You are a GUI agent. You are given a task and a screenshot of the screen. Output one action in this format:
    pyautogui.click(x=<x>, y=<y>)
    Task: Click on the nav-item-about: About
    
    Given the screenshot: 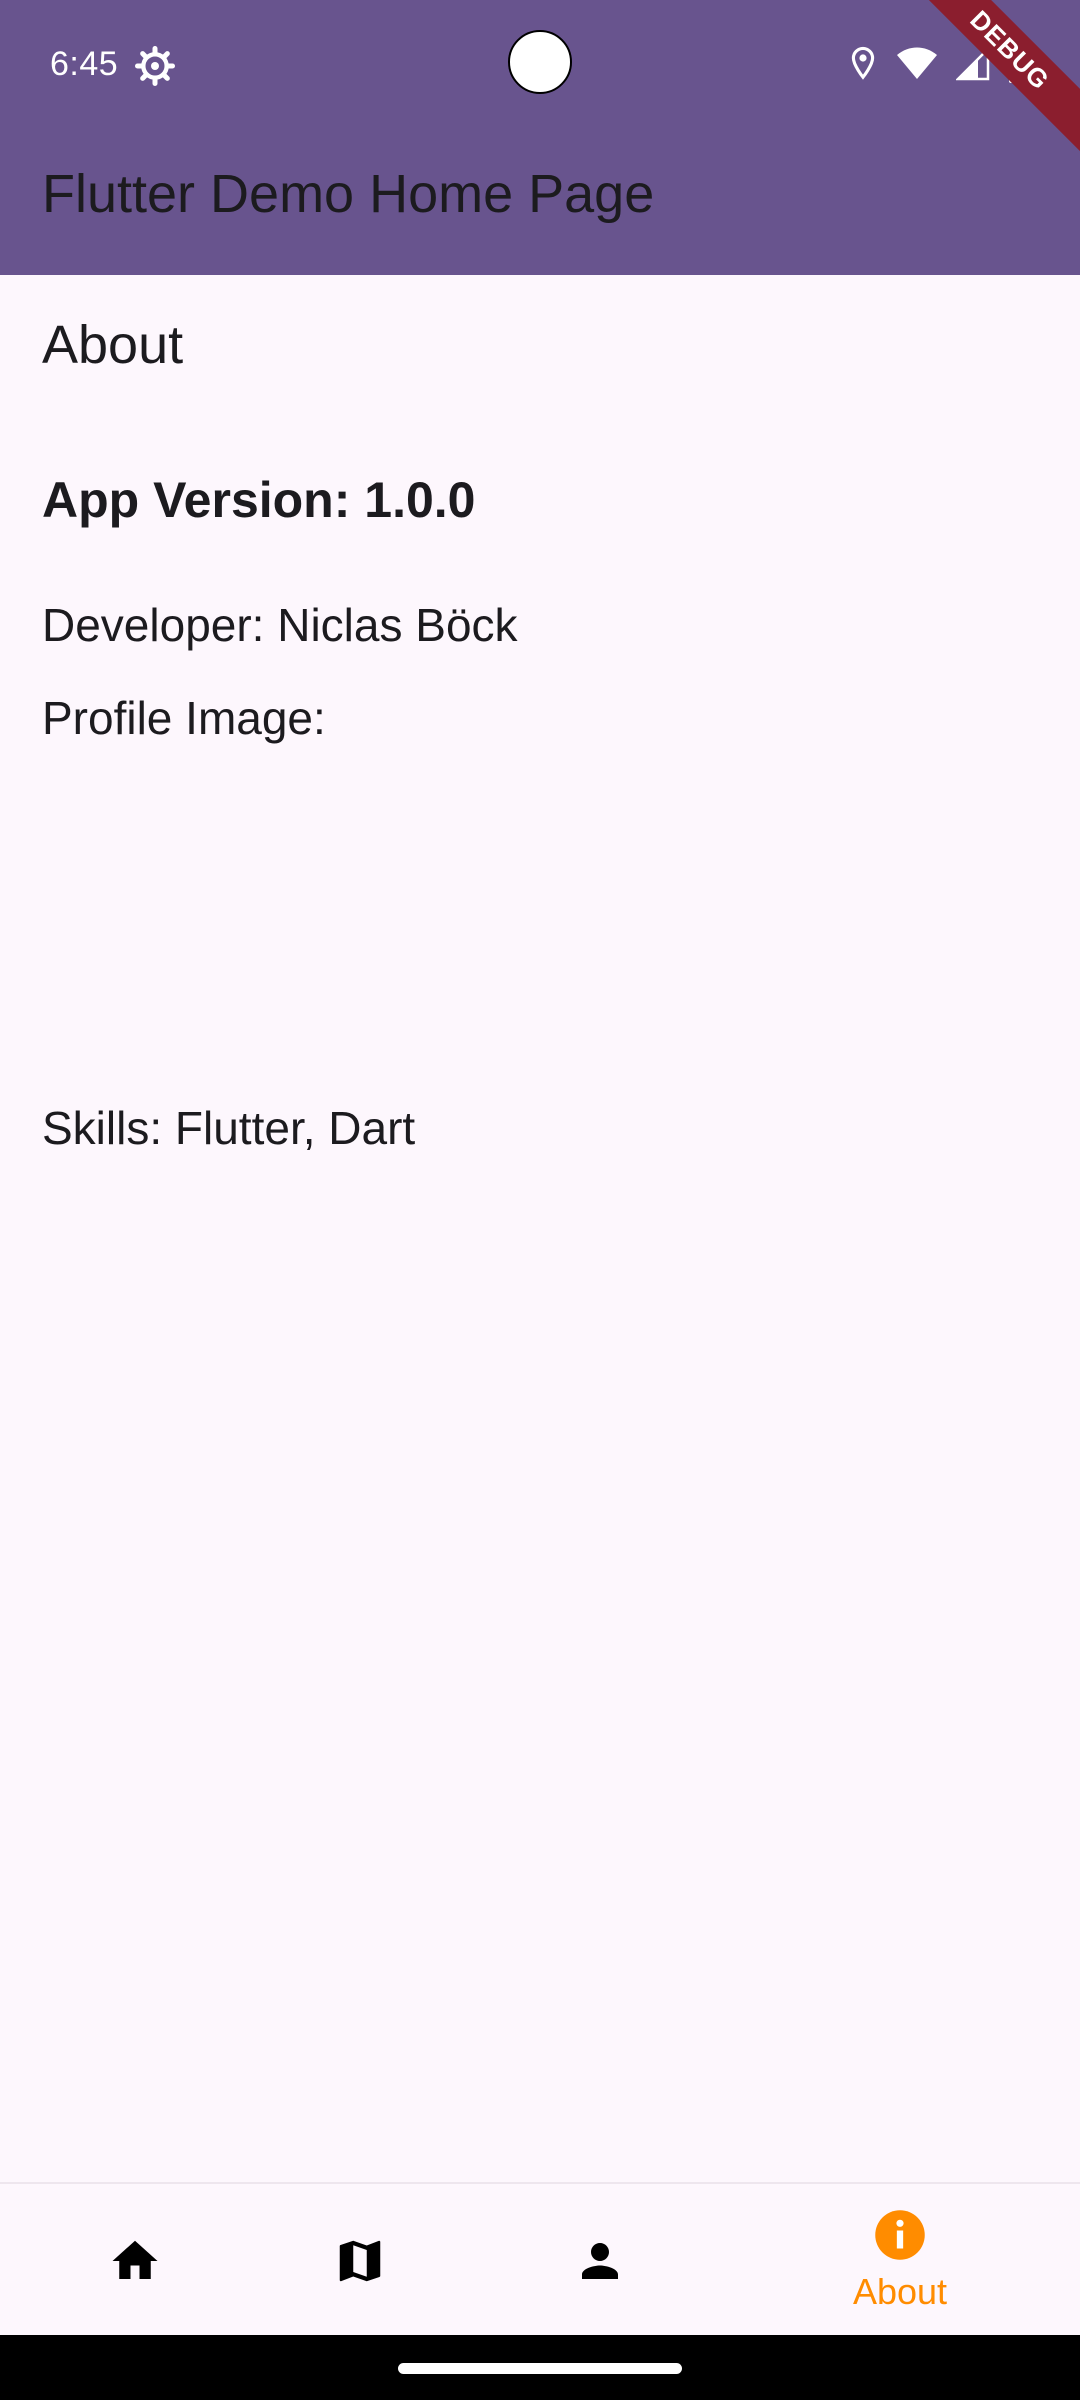 What is the action you would take?
    pyautogui.click(x=900, y=2260)
    